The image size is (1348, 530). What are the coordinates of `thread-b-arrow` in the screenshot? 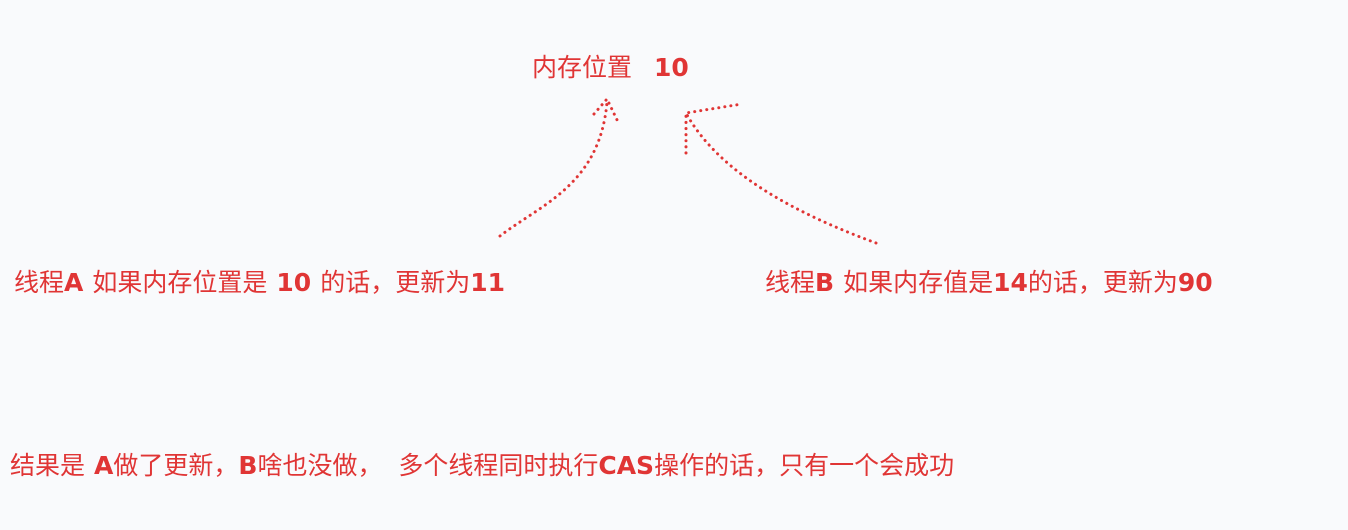 It's located at (781, 173).